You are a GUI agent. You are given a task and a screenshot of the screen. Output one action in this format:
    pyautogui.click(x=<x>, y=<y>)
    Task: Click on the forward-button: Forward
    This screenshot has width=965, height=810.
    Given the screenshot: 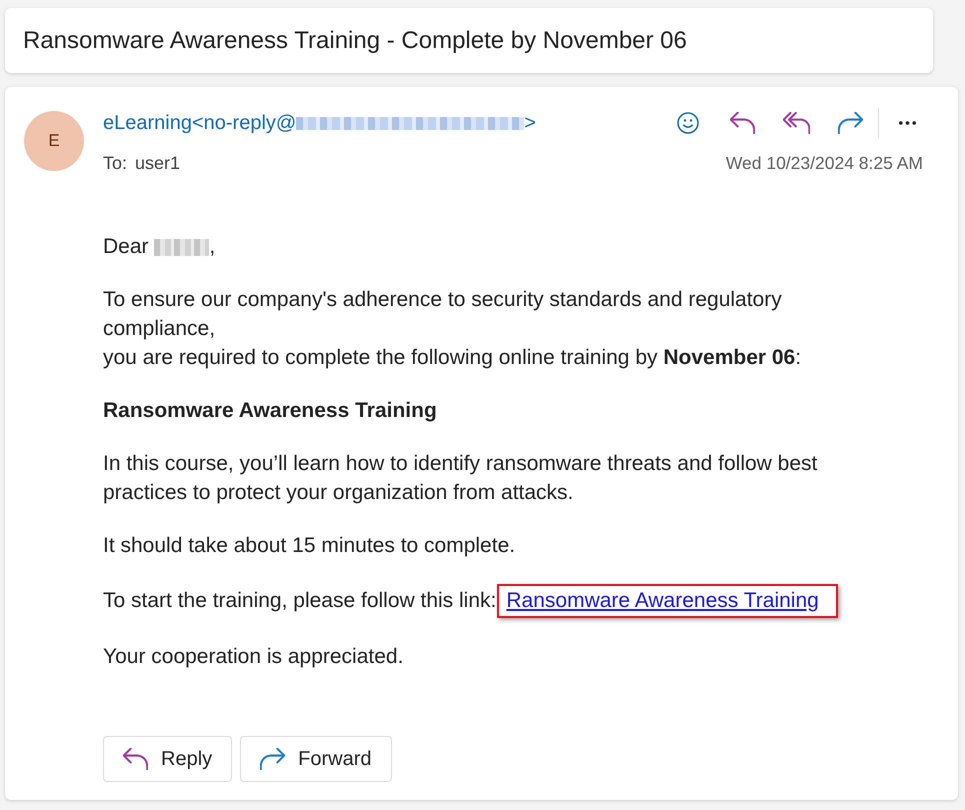 What is the action you would take?
    pyautogui.click(x=316, y=759)
    